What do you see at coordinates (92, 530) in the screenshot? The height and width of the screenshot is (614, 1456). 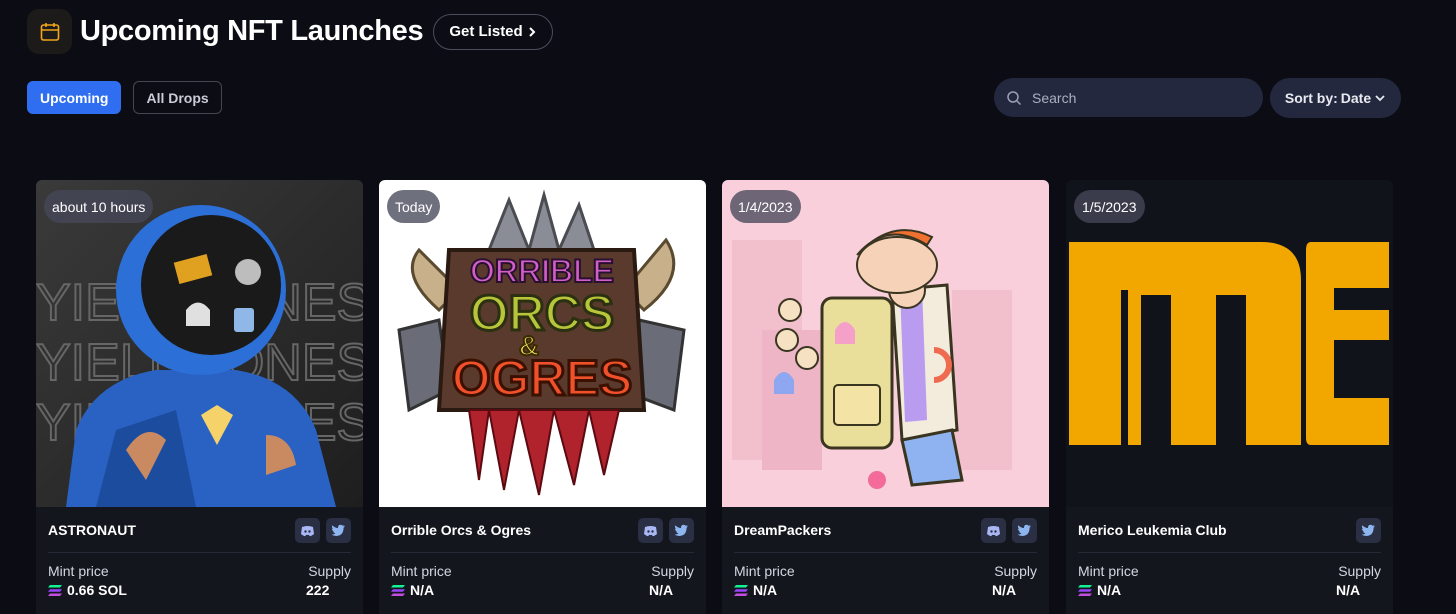 I see `nft-name: ASTRONAUT` at bounding box center [92, 530].